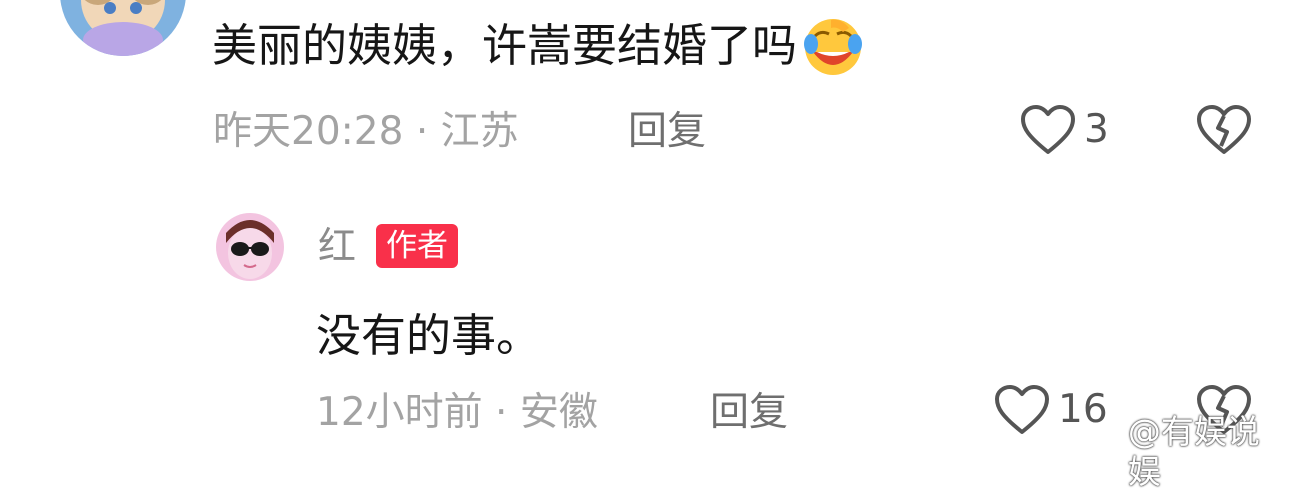 This screenshot has width=1292, height=492. What do you see at coordinates (429, 335) in the screenshot?
I see `reply-text: 没有的事。` at bounding box center [429, 335].